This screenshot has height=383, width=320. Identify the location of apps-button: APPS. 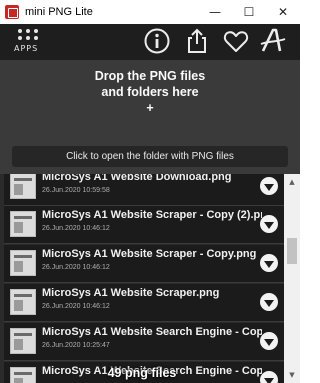
(28, 42).